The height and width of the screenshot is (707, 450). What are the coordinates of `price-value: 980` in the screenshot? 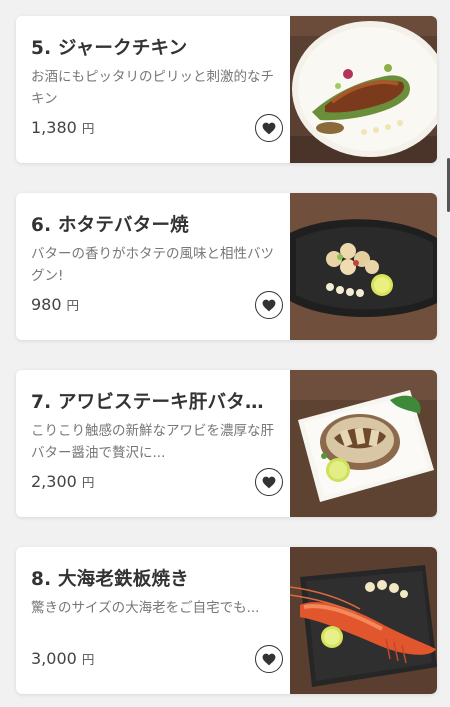 It's located at (46, 304).